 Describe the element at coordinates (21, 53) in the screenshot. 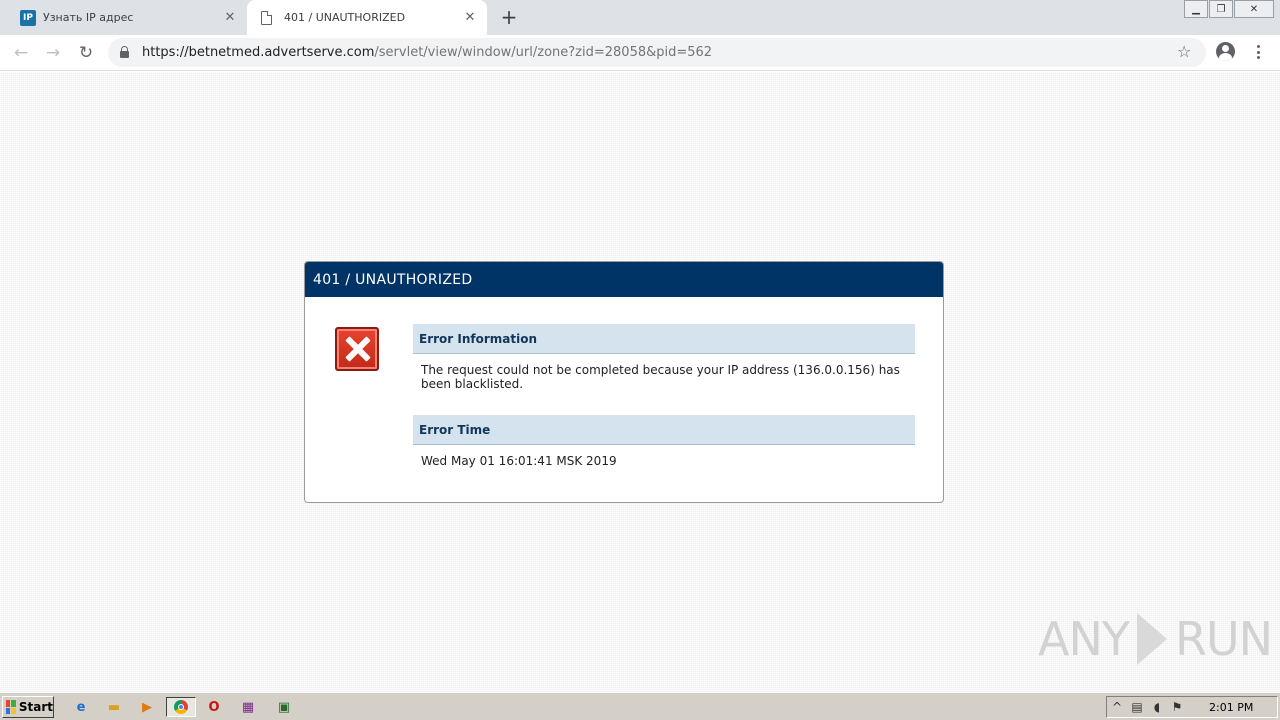

I see `back-arrow-icon: ←` at that location.